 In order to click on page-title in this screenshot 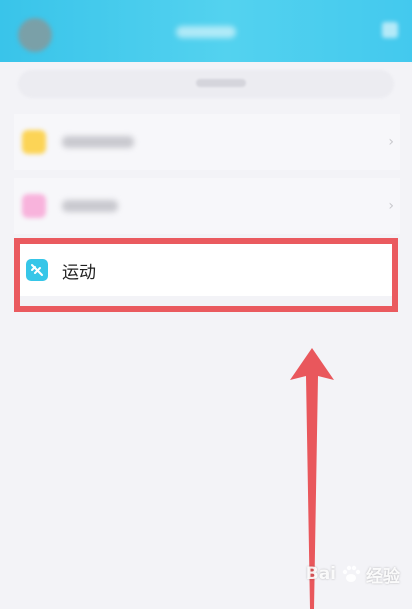, I will do `click(206, 32)`.